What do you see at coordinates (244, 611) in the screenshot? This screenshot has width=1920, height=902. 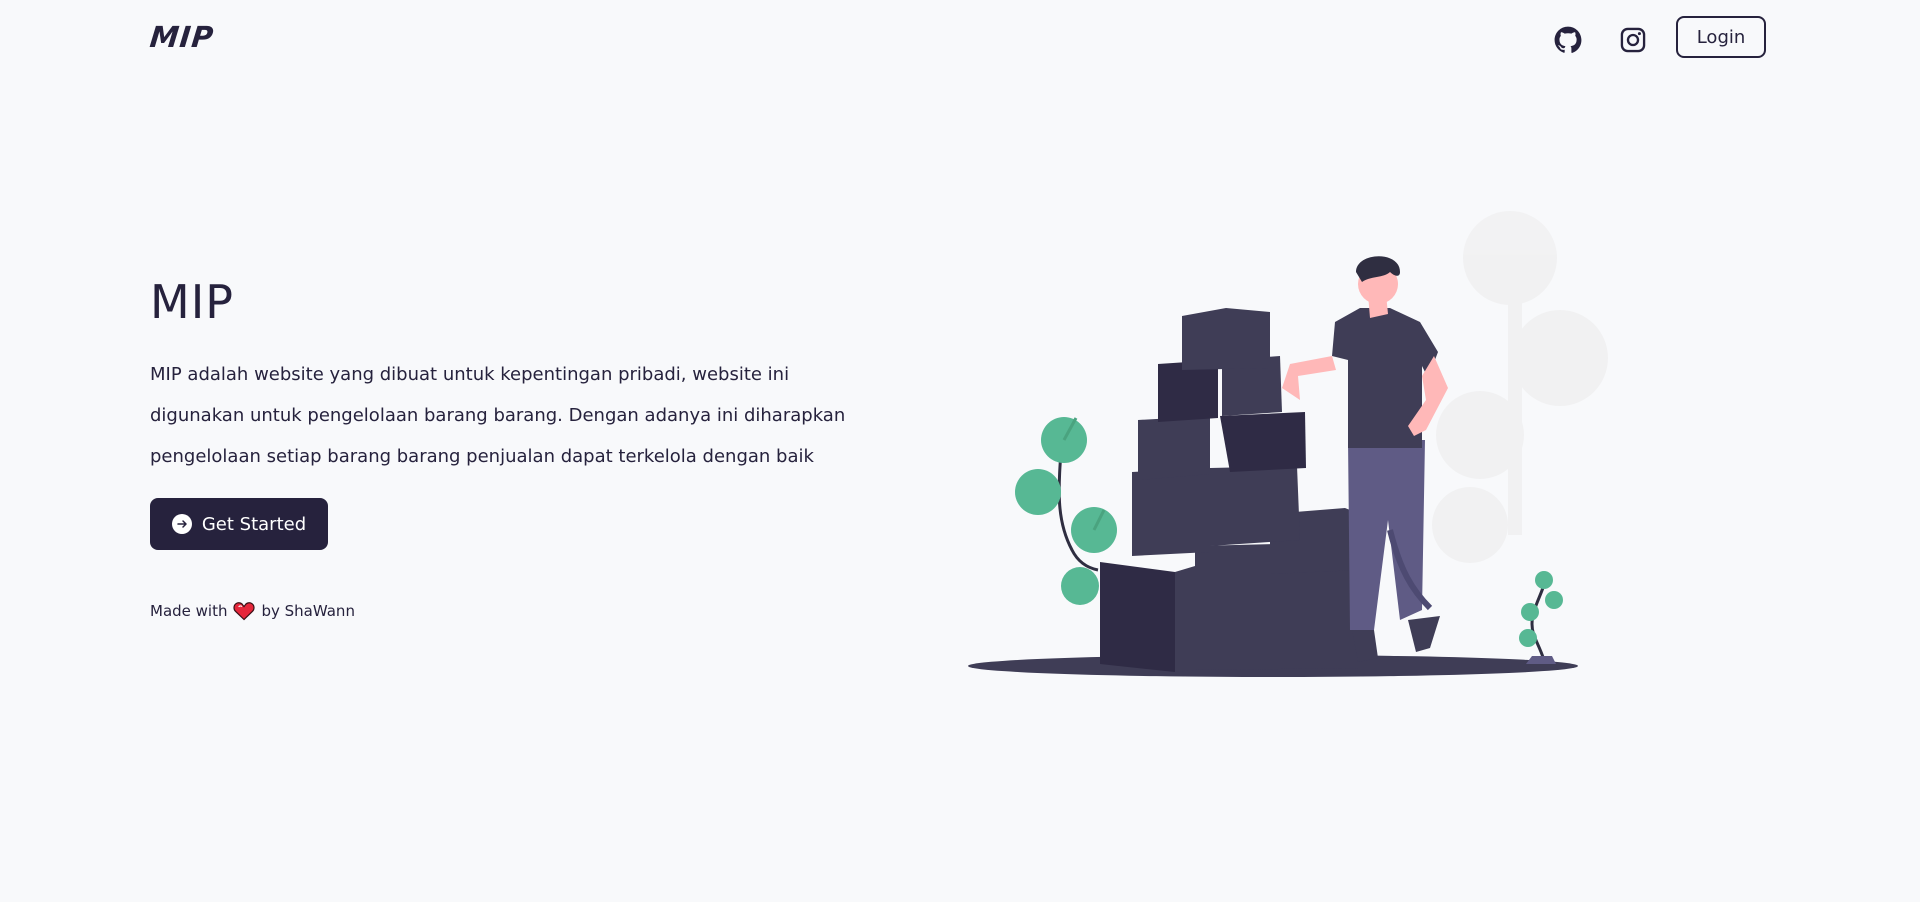 I see `heart-icon` at bounding box center [244, 611].